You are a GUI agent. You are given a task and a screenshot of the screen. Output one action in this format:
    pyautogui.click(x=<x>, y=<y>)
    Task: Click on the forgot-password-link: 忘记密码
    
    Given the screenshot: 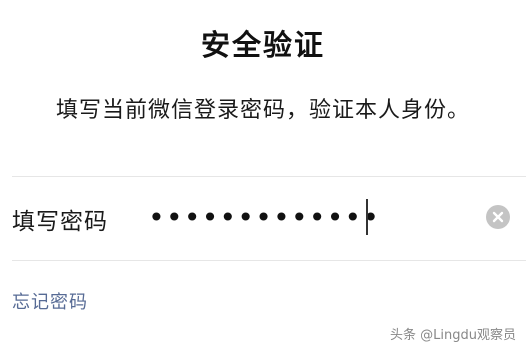 What is the action you would take?
    pyautogui.click(x=50, y=301)
    